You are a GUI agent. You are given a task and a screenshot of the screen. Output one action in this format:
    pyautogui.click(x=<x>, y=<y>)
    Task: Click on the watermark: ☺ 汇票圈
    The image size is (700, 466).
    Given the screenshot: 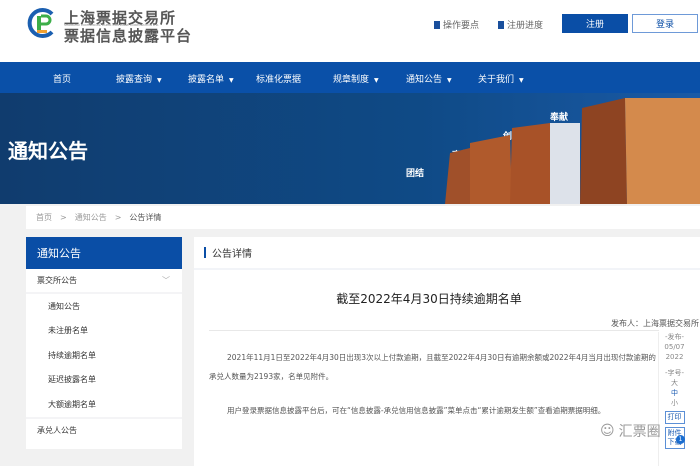 What is the action you would take?
    pyautogui.click(x=630, y=431)
    